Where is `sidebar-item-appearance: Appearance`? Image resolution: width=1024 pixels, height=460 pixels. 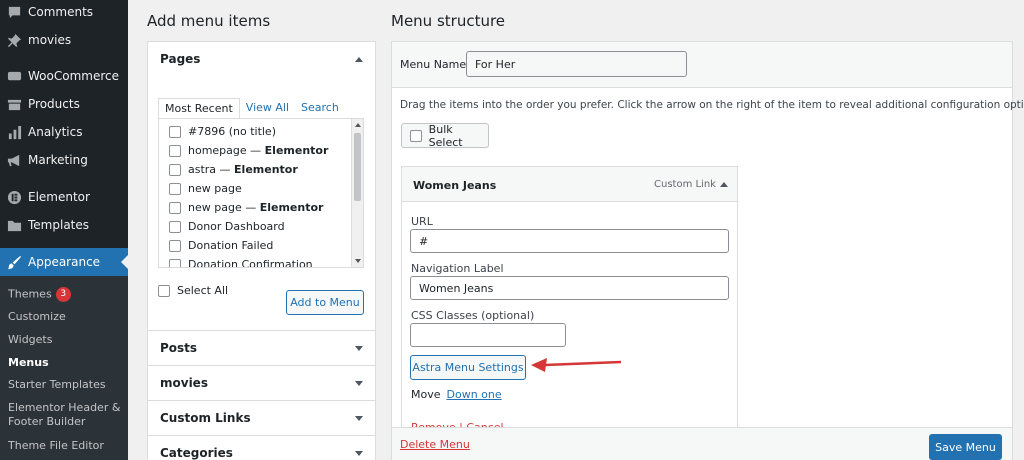
sidebar-item-appearance: Appearance is located at coordinates (64, 262).